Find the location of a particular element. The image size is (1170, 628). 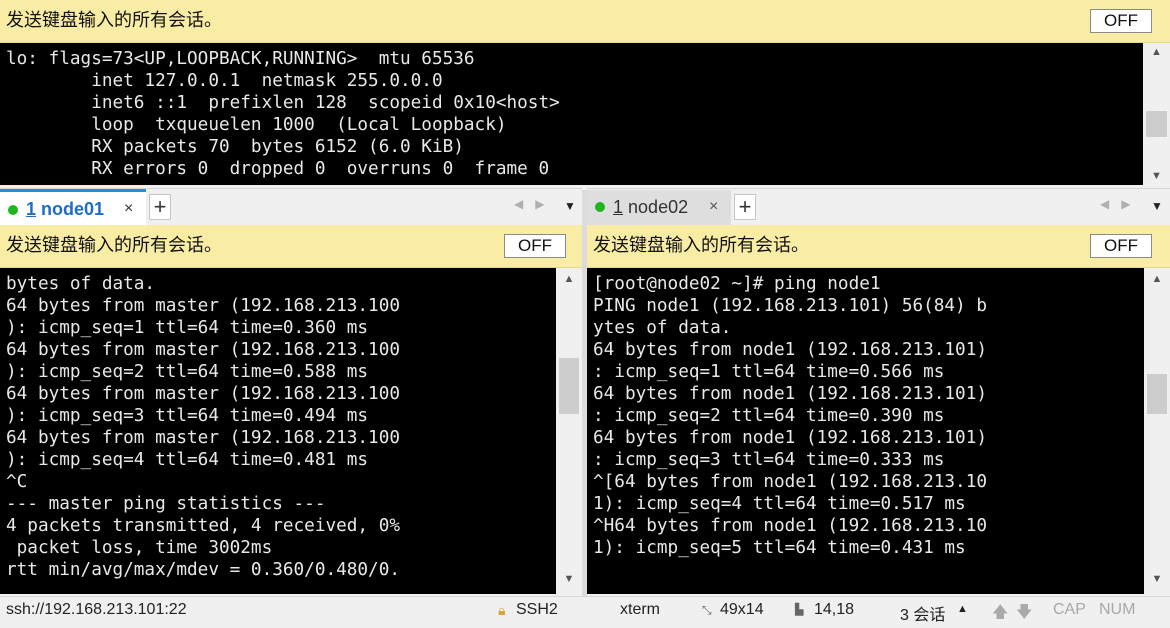

terminal-line: [root@node02 ~]# ping node1 is located at coordinates (737, 284).